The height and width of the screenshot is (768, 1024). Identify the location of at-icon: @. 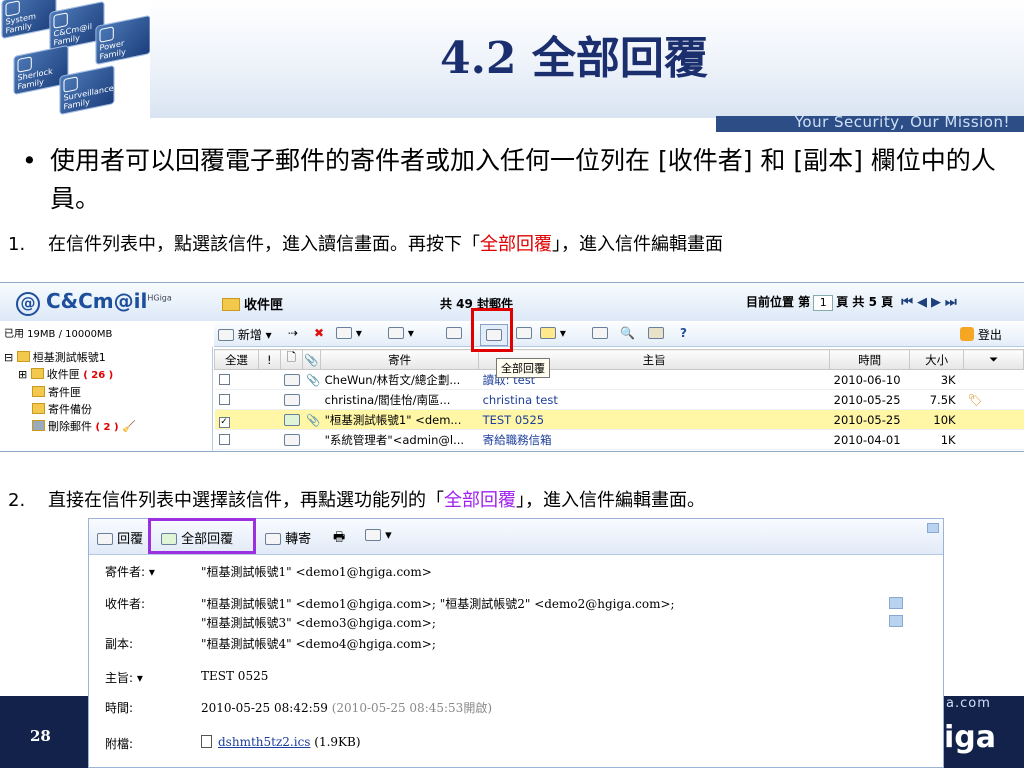
(28, 304).